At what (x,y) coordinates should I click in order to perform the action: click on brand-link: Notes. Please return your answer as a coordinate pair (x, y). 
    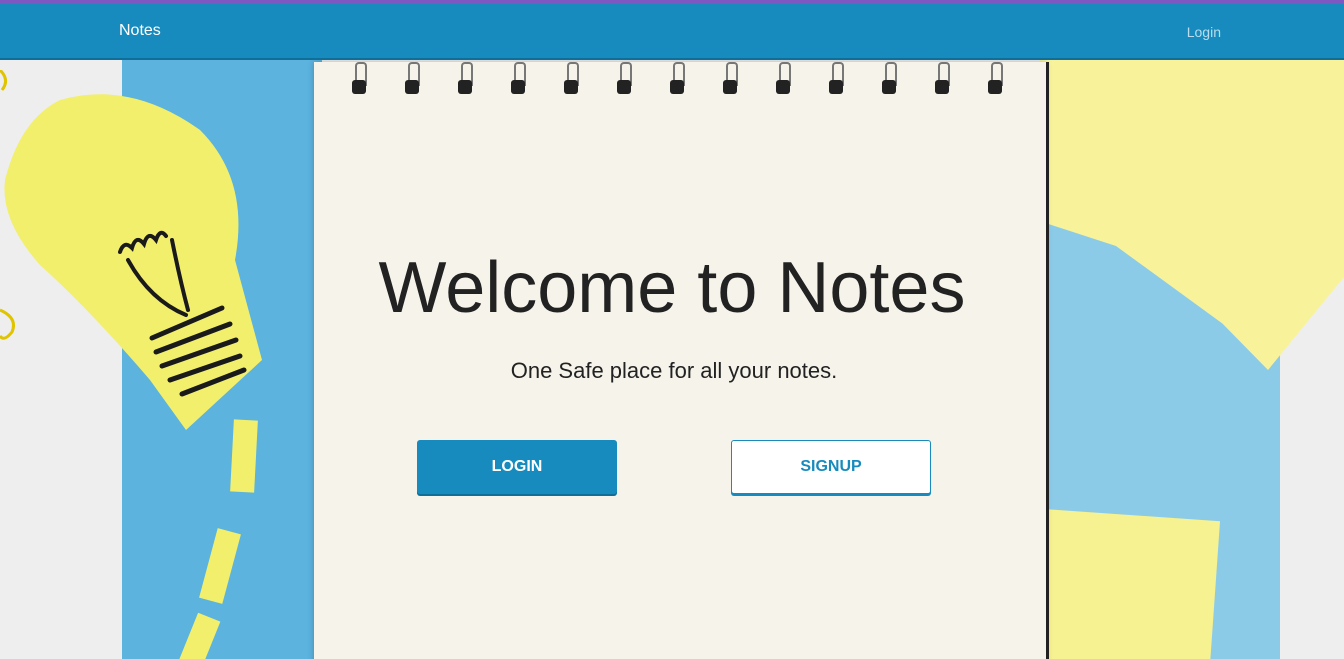
    Looking at the image, I should click on (140, 31).